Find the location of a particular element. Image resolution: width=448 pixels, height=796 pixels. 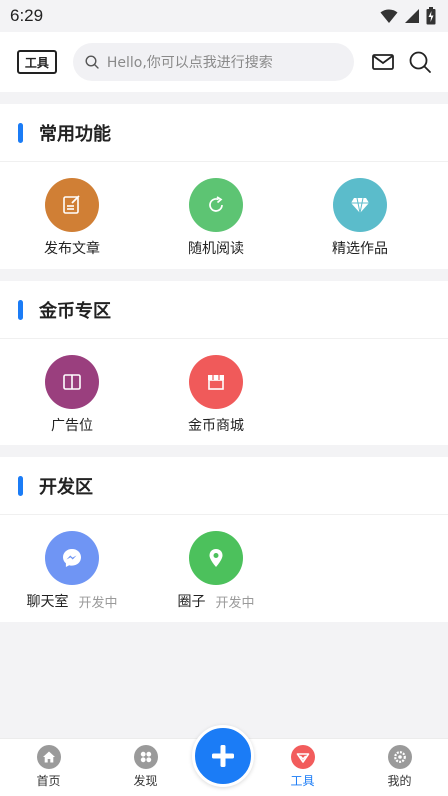

feature-publish-article: 发布文章 is located at coordinates (72, 218).